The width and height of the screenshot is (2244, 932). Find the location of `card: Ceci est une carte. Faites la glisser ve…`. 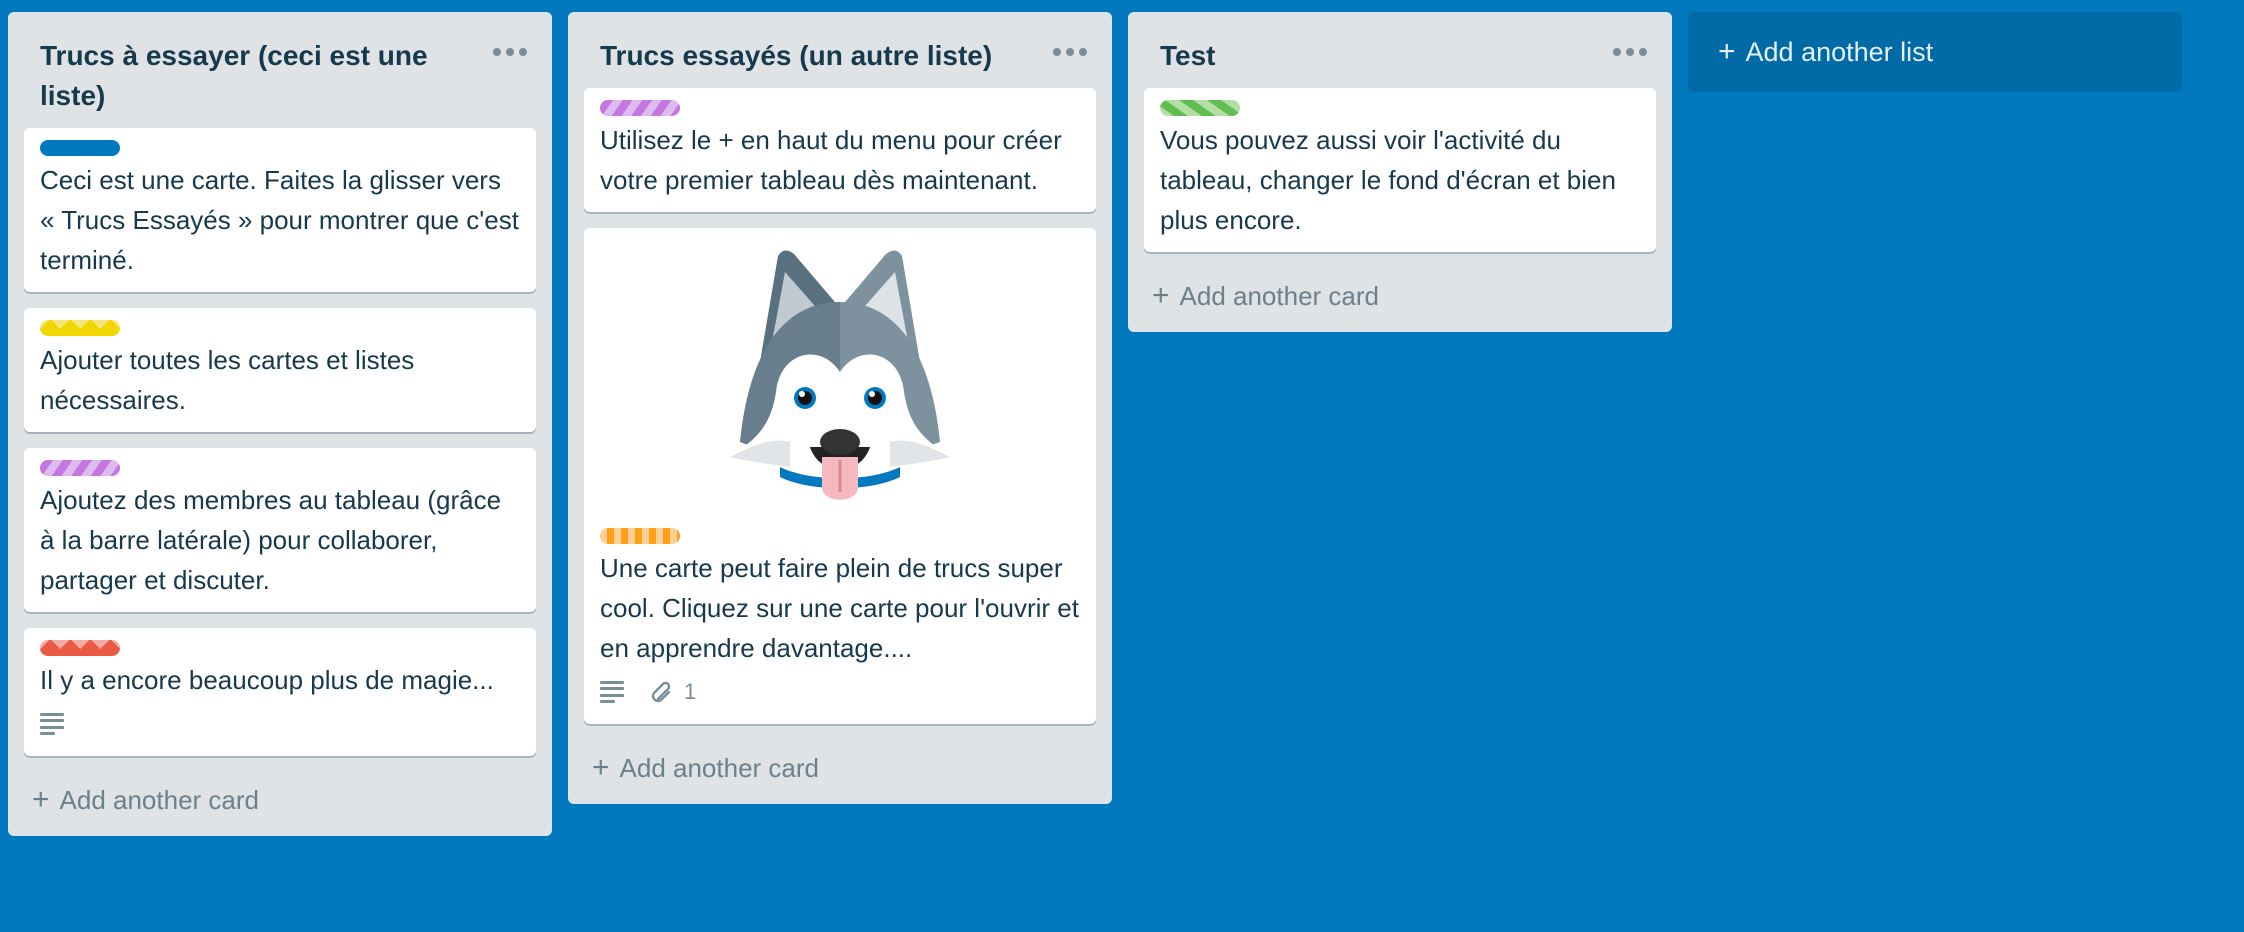

card: Ceci est une carte. Faites la glisser ve… is located at coordinates (280, 210).